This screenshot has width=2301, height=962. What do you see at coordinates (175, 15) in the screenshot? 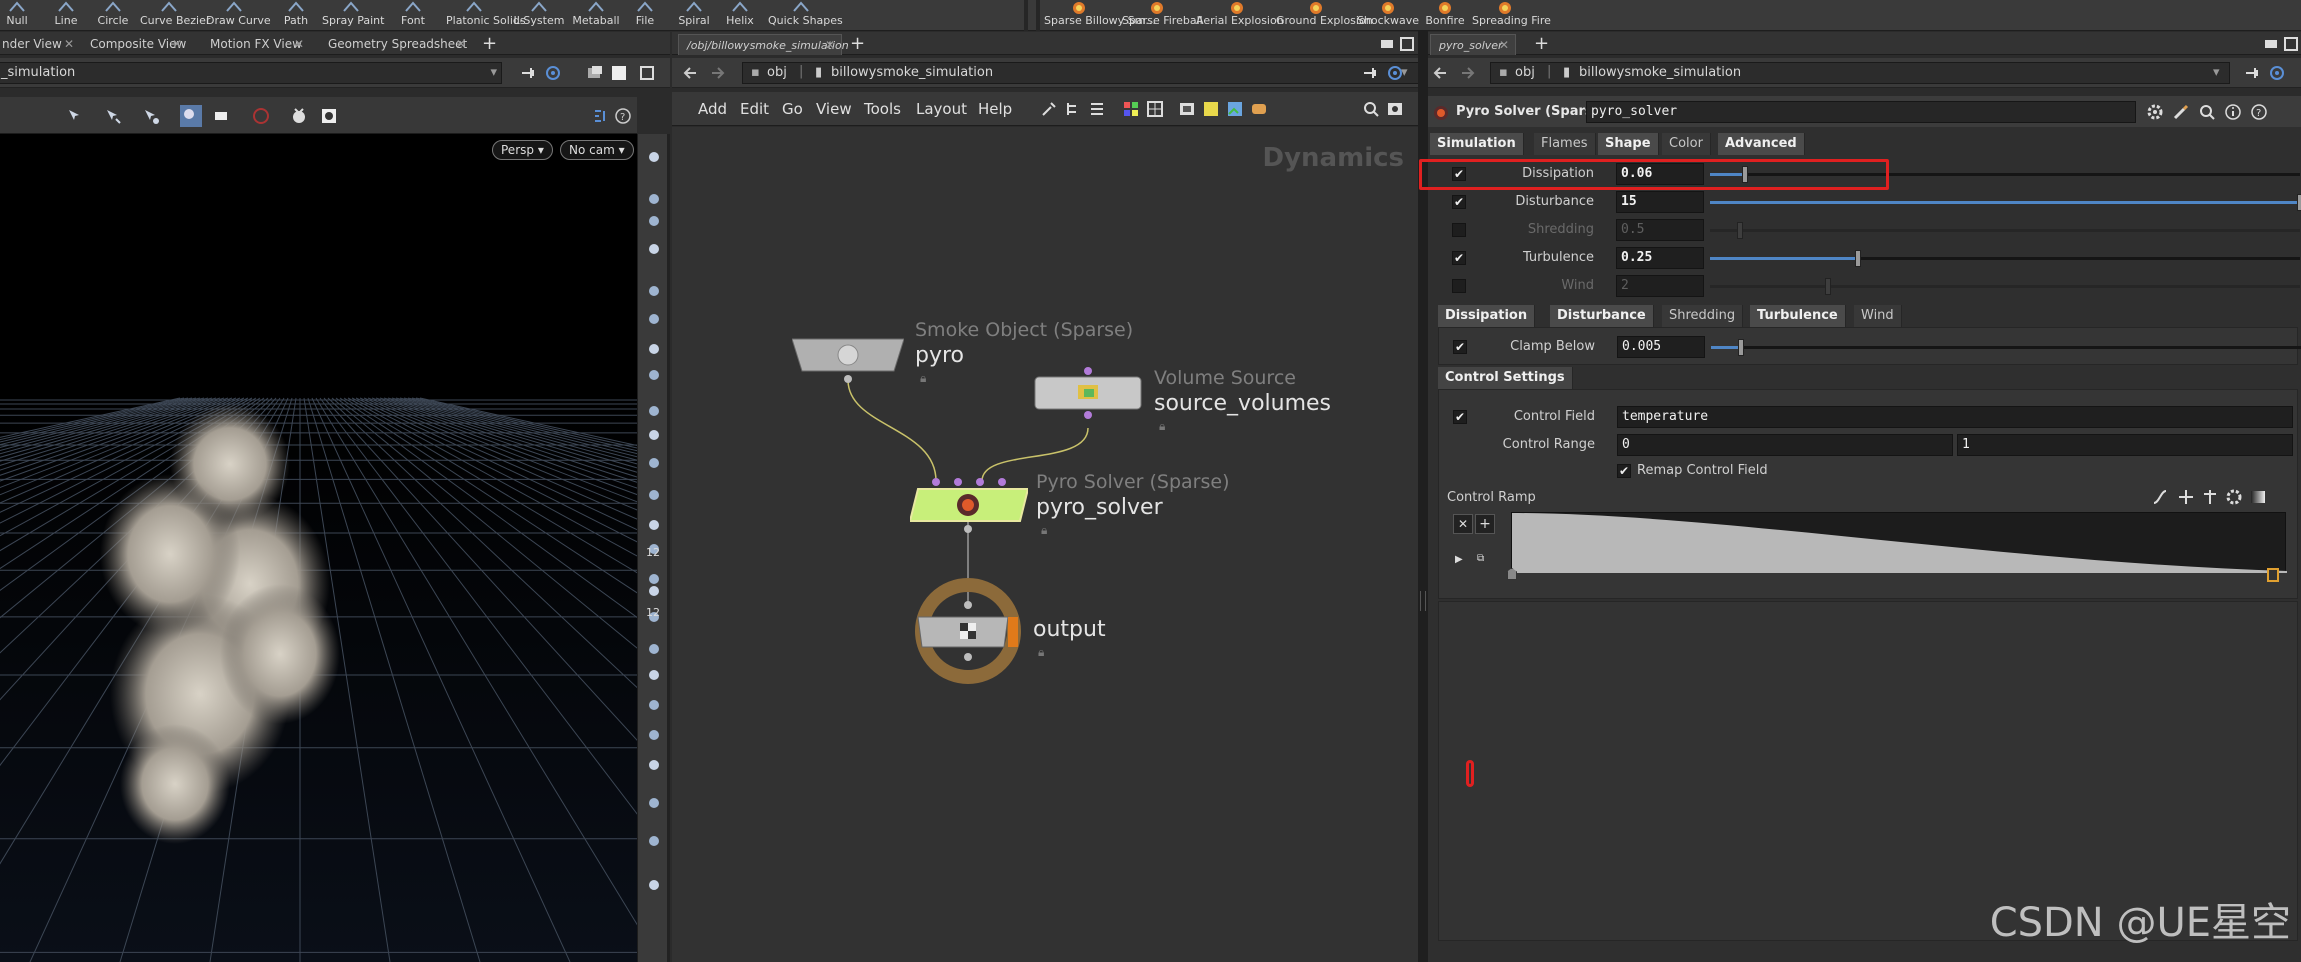
I see `shelf-tool-curve-bezier: Curve Bezier` at bounding box center [175, 15].